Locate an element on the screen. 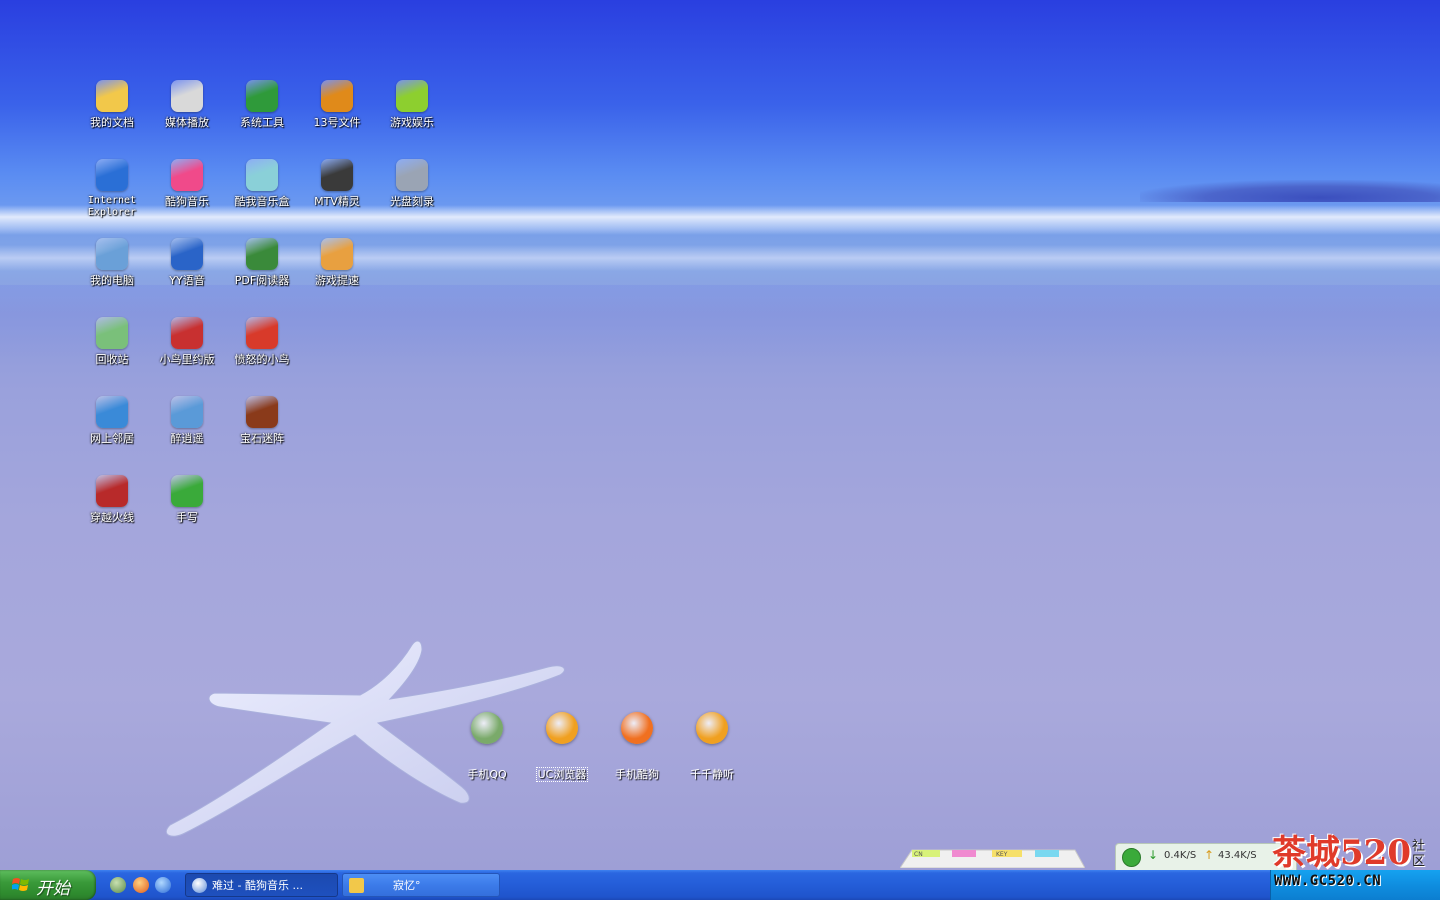 This screenshot has height=900, width=1440. desktop-icon: 手写 is located at coordinates (187, 499).